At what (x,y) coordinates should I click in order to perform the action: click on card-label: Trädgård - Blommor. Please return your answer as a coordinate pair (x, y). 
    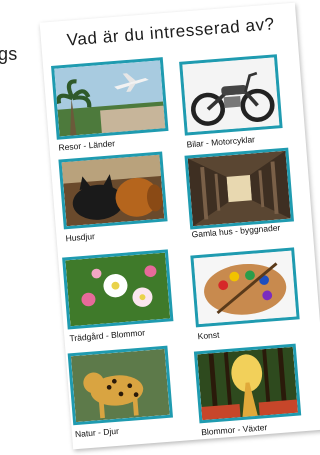
    Looking at the image, I should click on (107, 335).